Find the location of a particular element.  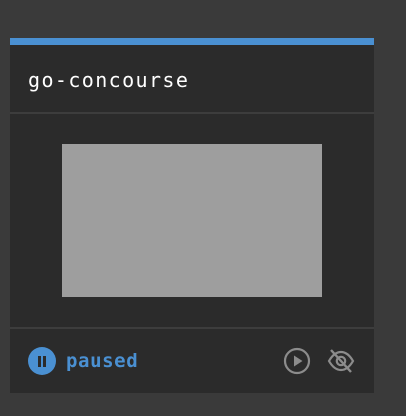

card-footer: paused is located at coordinates (192, 361).